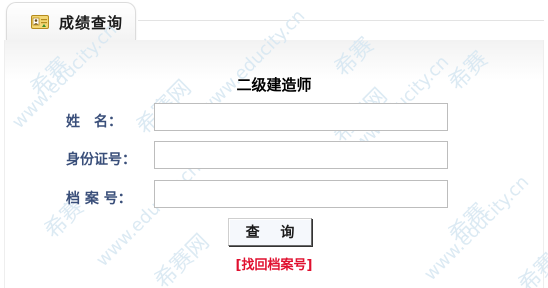 This screenshot has width=548, height=288. What do you see at coordinates (40, 21) in the screenshot?
I see `id-card-icon` at bounding box center [40, 21].